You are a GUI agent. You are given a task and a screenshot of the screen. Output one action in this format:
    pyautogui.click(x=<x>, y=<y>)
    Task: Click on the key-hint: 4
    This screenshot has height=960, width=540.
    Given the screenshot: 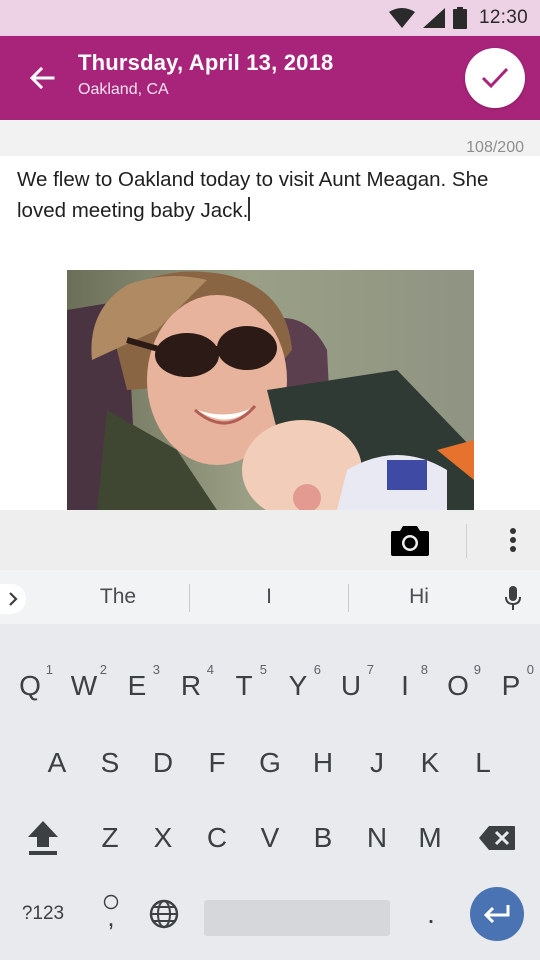 What is the action you would take?
    pyautogui.click(x=210, y=669)
    